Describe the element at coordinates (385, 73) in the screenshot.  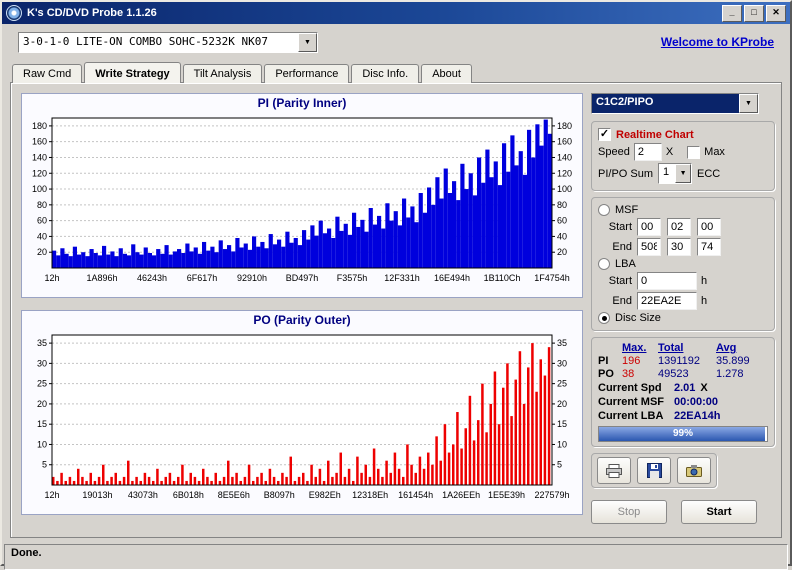
I see `tab-disc-info: Disc Info.` at that location.